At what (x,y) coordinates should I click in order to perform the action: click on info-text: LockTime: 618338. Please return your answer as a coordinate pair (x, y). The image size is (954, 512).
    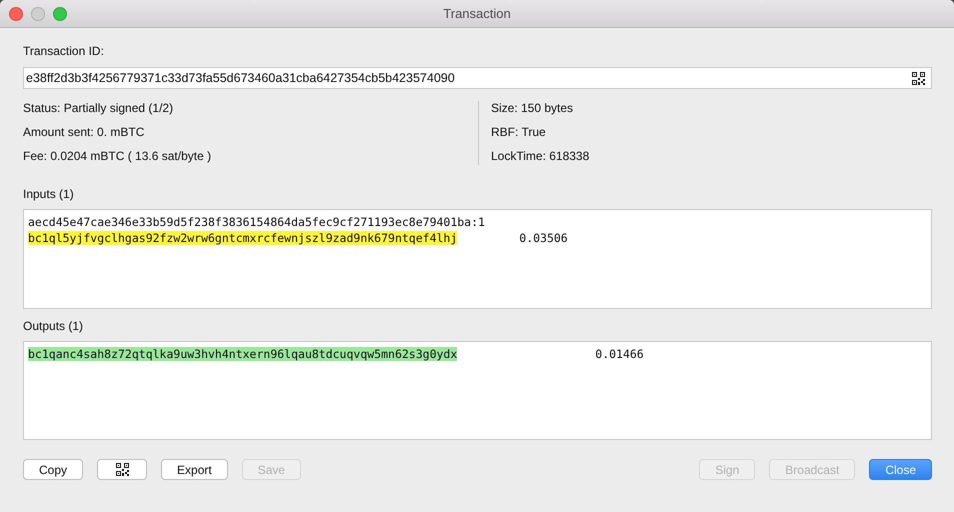
    Looking at the image, I should click on (540, 156).